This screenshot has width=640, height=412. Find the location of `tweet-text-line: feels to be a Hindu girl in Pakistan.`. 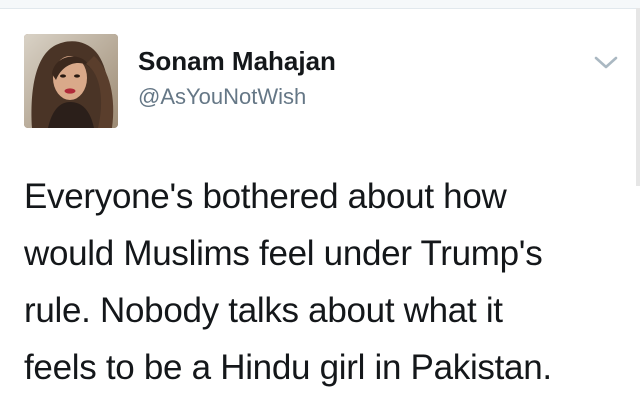

tweet-text-line: feels to be a Hindu girl in Pakistan. is located at coordinates (288, 367).